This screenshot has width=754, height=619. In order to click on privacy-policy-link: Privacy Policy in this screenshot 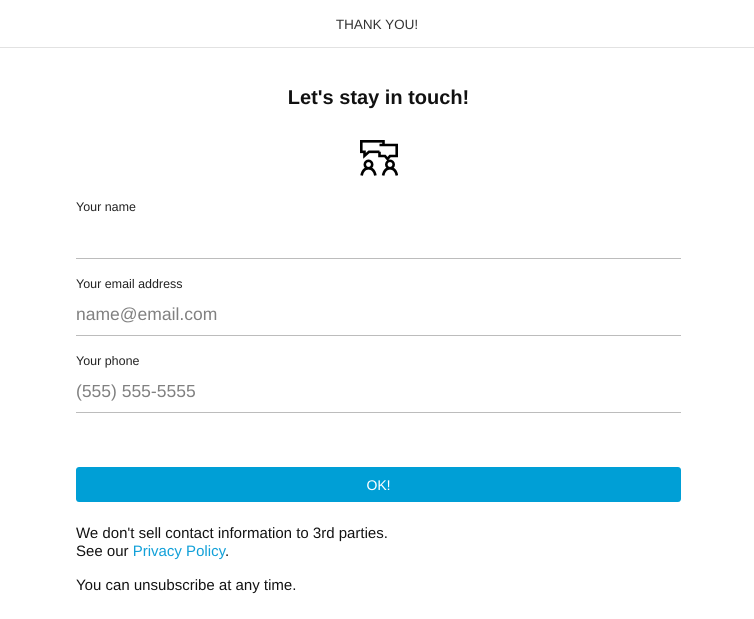, I will do `click(178, 551)`.